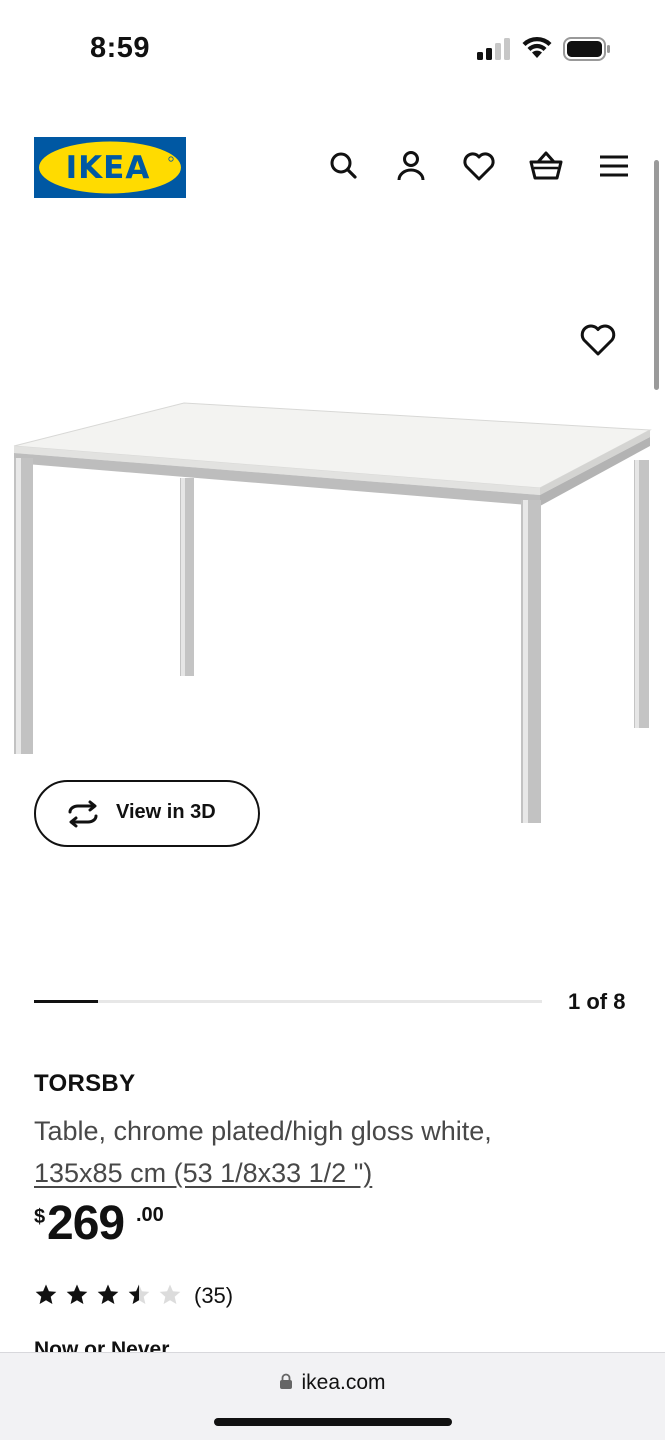  I want to click on price-currency: $, so click(40, 1217).